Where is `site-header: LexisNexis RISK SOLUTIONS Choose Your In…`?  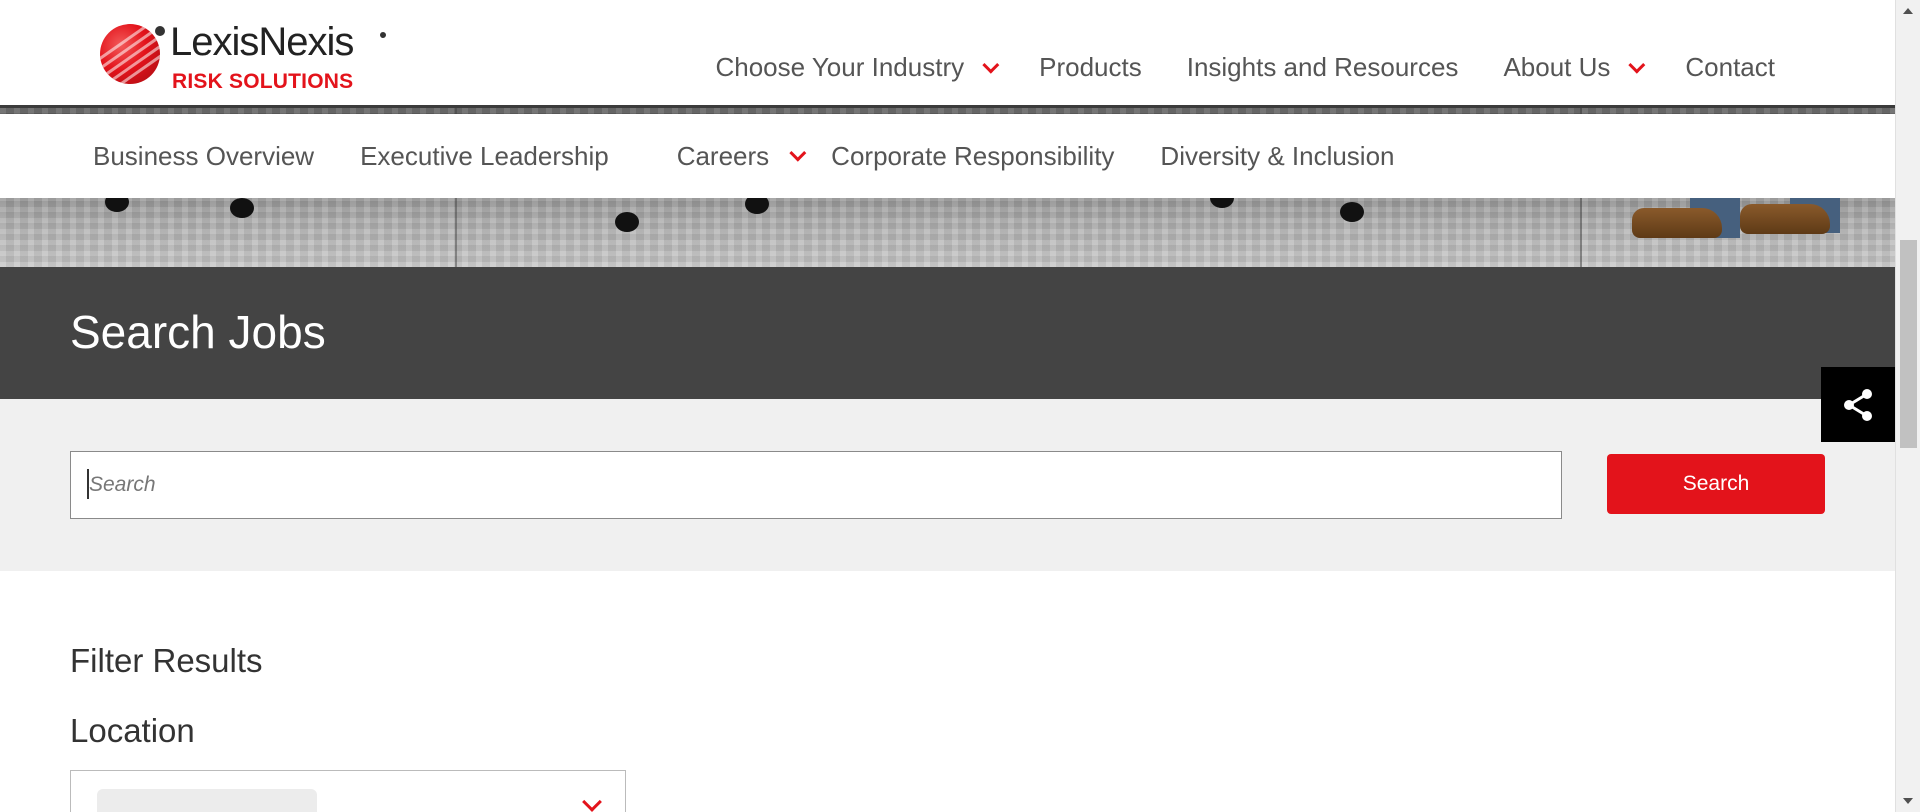 site-header: LexisNexis RISK SOLUTIONS Choose Your In… is located at coordinates (947, 54).